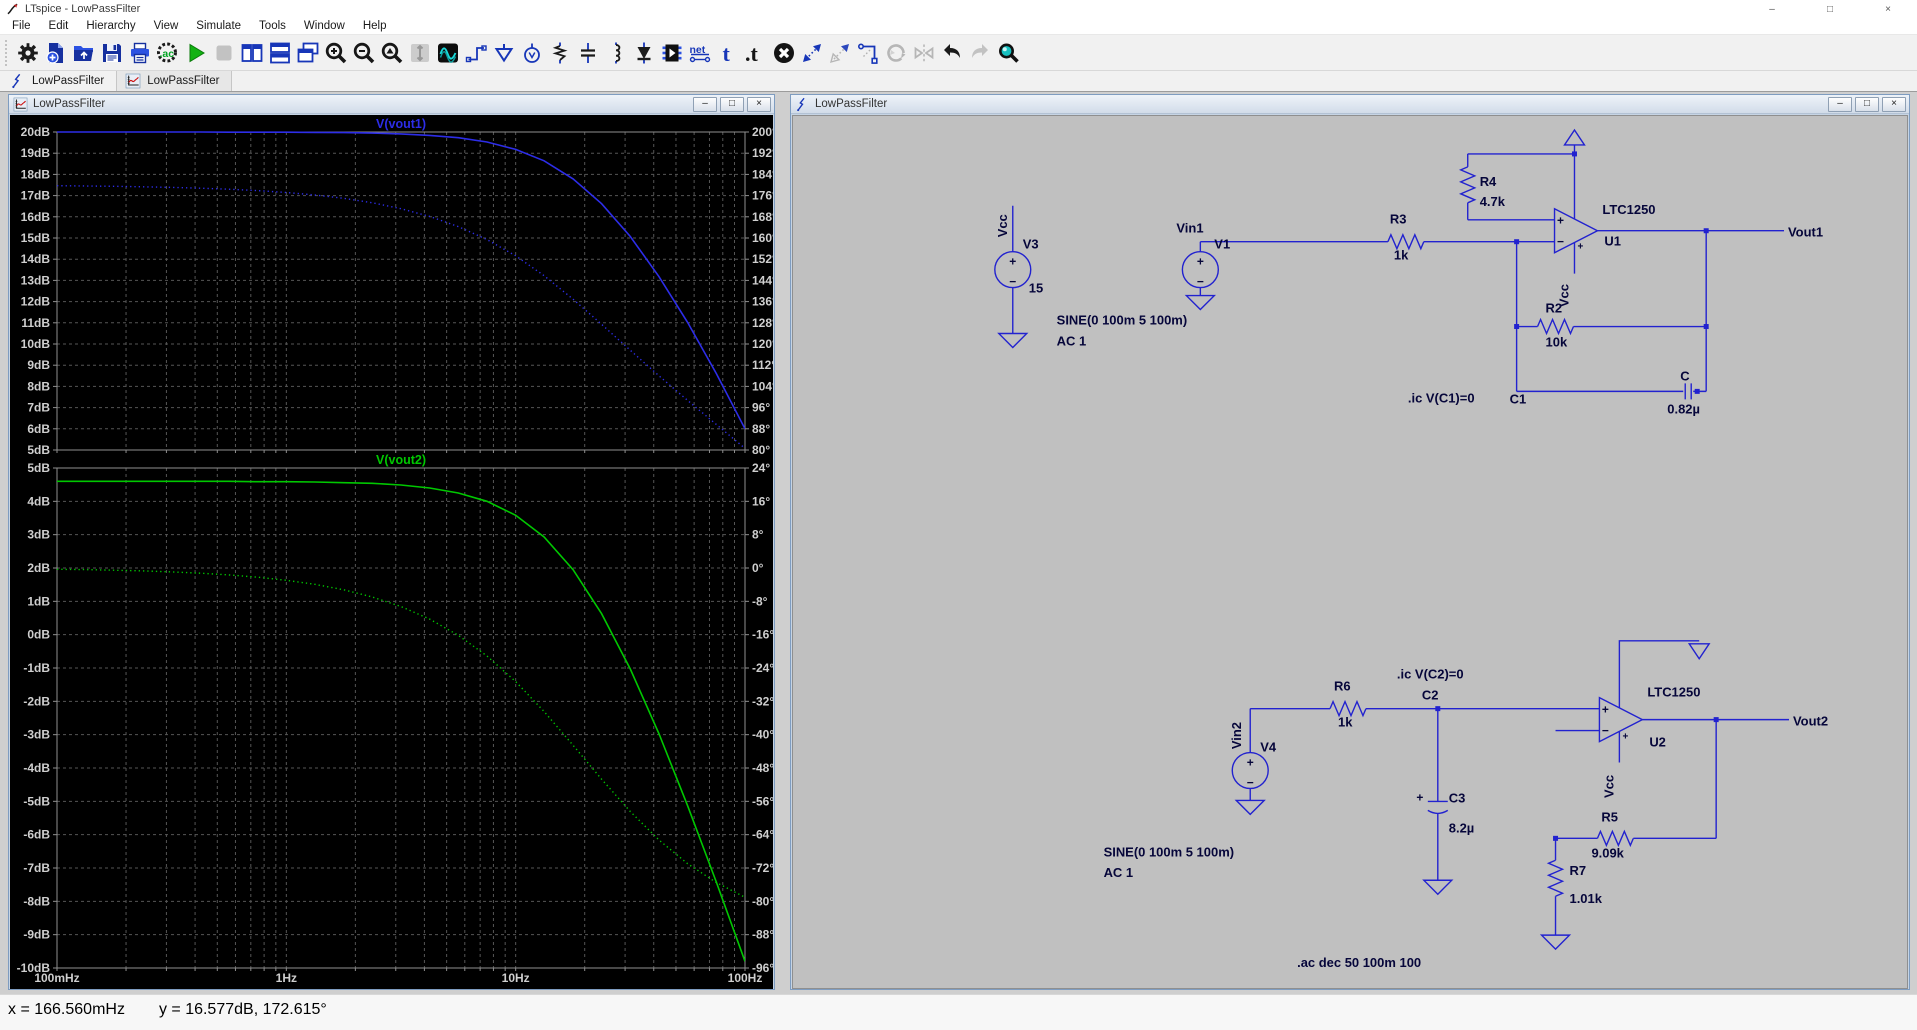 The width and height of the screenshot is (1917, 1030). I want to click on menu-item-help: Help, so click(375, 26).